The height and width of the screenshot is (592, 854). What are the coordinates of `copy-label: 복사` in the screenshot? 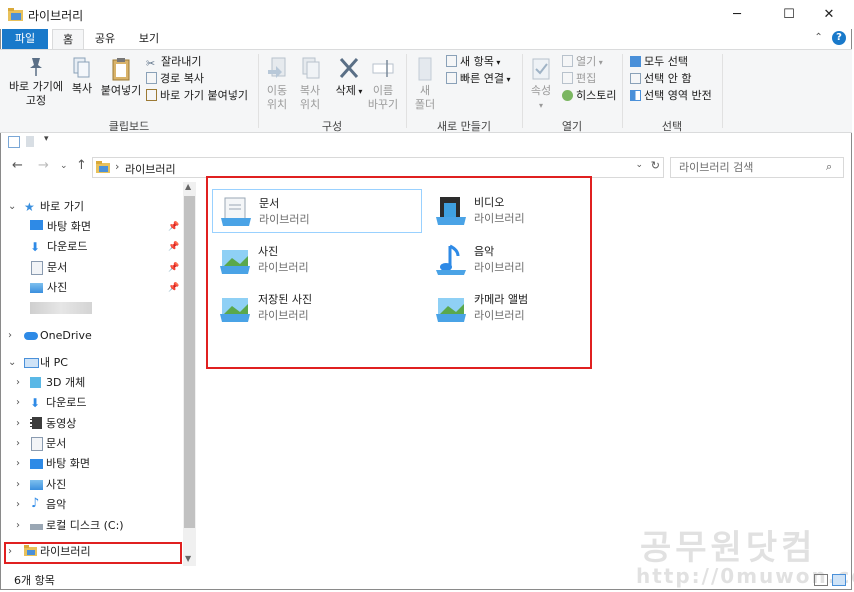 It's located at (82, 88).